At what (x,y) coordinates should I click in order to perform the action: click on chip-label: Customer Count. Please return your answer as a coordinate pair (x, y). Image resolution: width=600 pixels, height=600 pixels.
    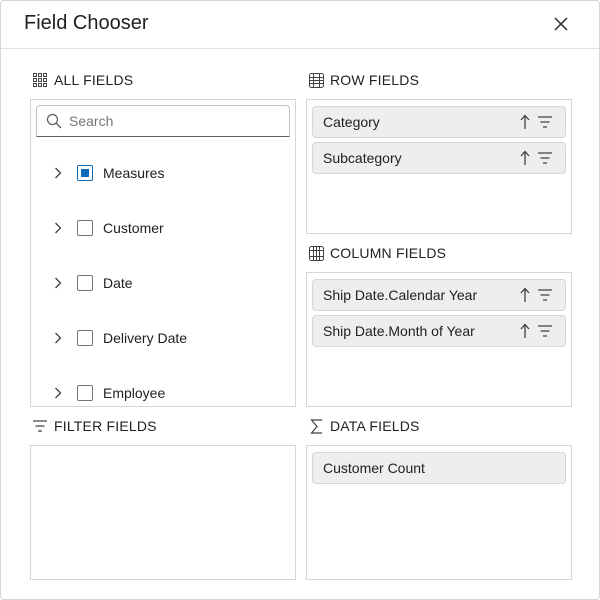
    Looking at the image, I should click on (374, 468).